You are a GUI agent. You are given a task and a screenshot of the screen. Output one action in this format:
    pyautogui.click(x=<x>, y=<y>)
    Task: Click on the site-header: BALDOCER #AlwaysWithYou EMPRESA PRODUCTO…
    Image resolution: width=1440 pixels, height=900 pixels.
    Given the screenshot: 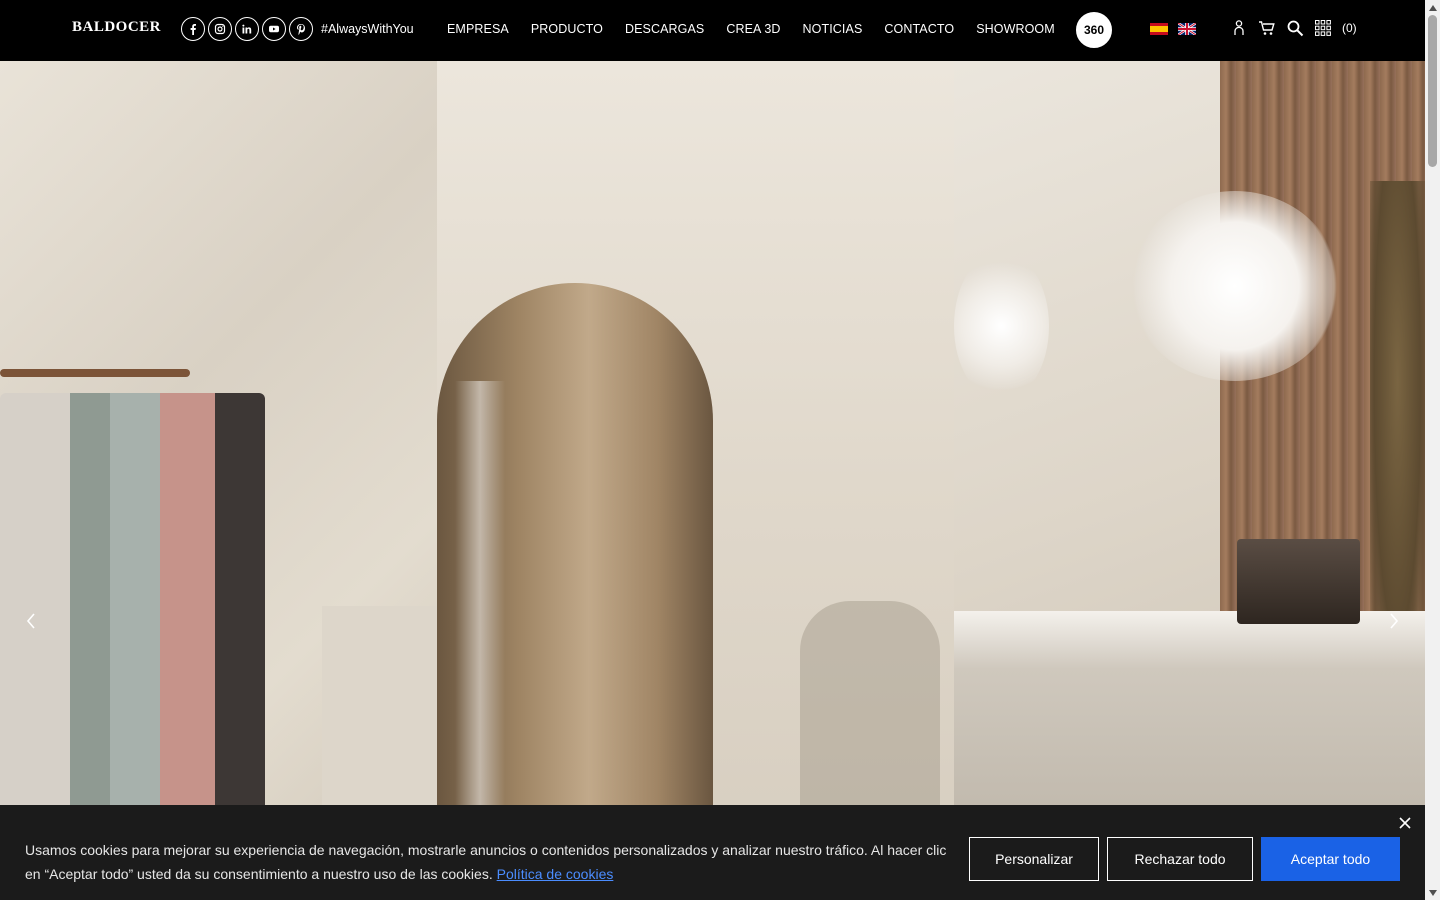 What is the action you would take?
    pyautogui.click(x=712, y=30)
    